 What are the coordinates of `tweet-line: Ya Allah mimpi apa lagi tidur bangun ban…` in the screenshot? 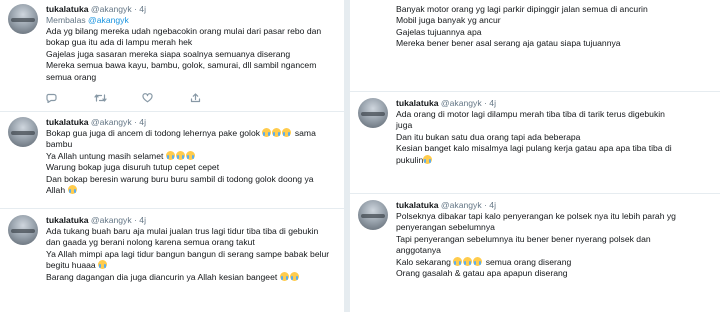 It's located at (188, 253).